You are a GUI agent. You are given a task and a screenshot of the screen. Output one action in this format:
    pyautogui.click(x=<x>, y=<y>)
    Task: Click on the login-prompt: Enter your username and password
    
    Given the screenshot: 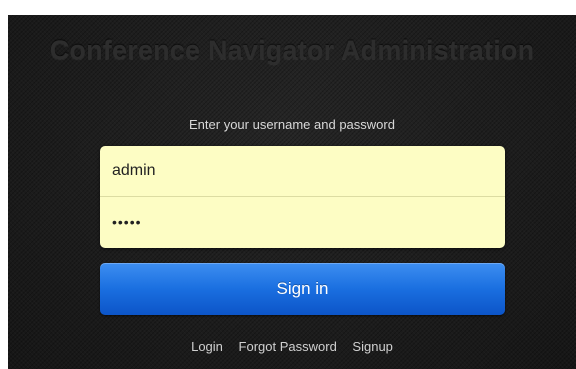 What is the action you would take?
    pyautogui.click(x=292, y=124)
    